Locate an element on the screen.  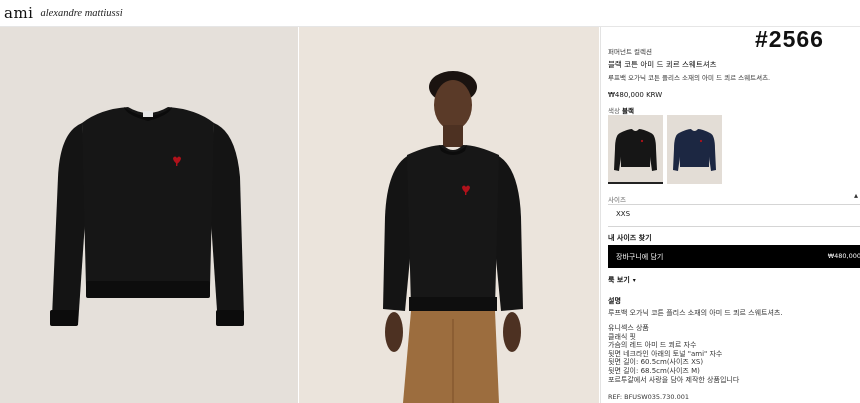
feature-item: 뒷면 길이: 68.5cm(사이즈 M) is located at coordinates (654, 370).